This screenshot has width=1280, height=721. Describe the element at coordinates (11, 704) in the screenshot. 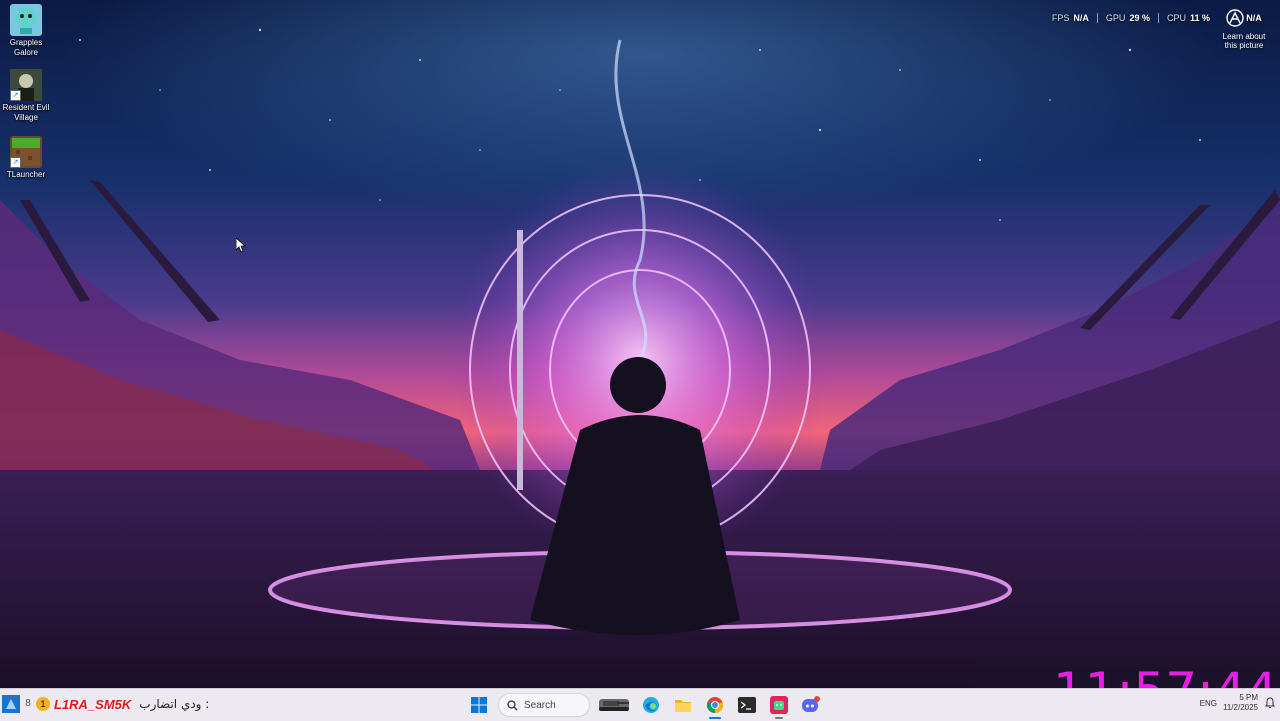

I see `app-launcher-icon` at that location.